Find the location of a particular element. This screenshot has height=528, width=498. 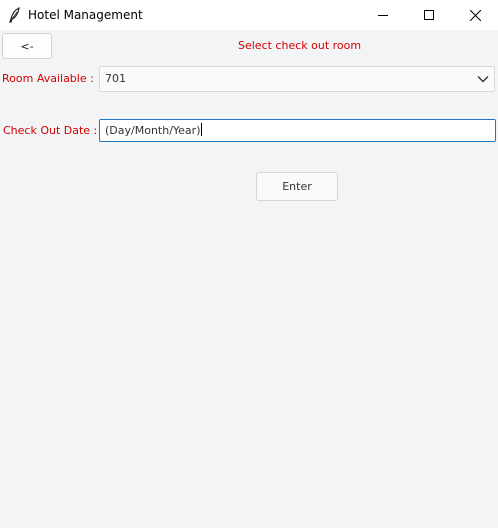

maximize-icon is located at coordinates (429, 15).